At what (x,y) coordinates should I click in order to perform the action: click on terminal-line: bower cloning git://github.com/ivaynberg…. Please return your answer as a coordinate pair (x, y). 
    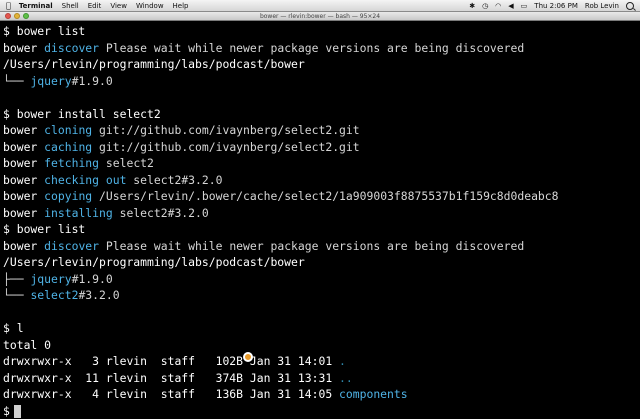
    Looking at the image, I should click on (321, 130).